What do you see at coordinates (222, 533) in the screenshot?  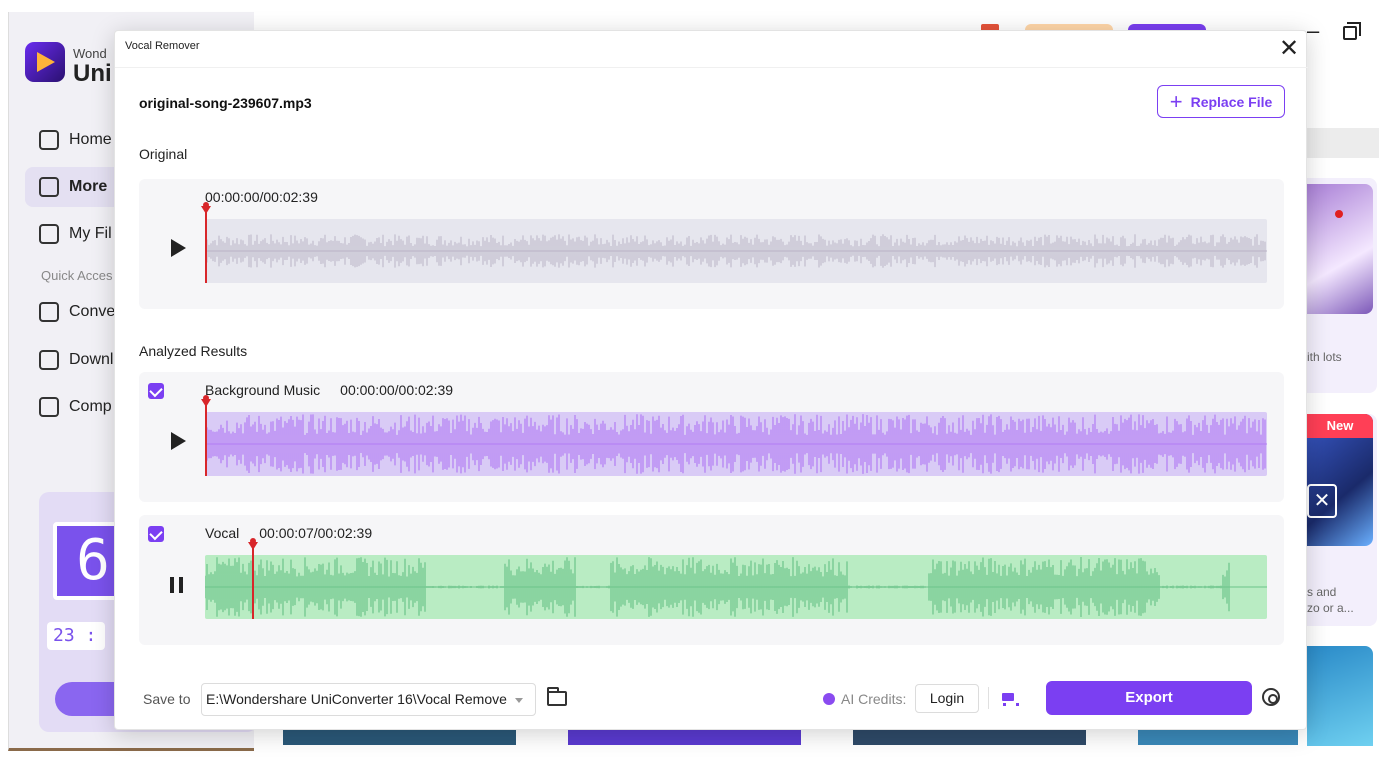 I see `track-name-label: Vocal` at bounding box center [222, 533].